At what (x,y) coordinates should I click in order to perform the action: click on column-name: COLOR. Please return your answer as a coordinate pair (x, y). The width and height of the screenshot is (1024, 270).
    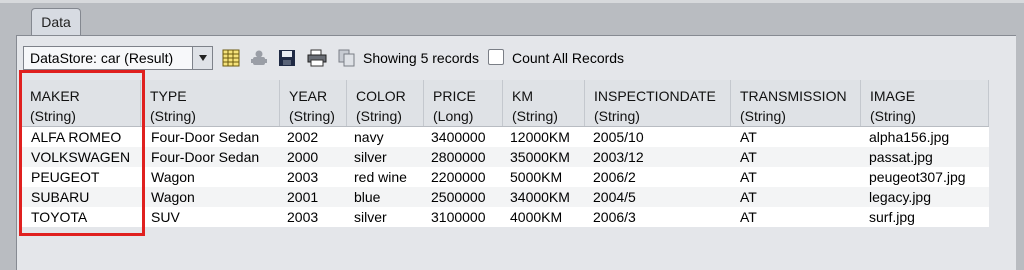
    Looking at the image, I should click on (381, 96).